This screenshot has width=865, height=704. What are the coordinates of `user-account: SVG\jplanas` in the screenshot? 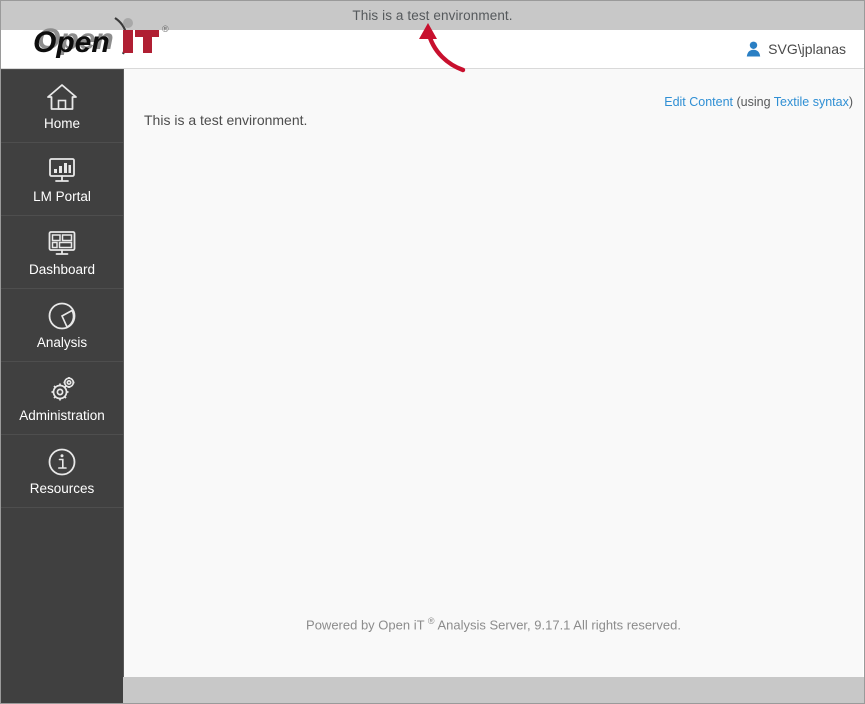 It's located at (796, 49).